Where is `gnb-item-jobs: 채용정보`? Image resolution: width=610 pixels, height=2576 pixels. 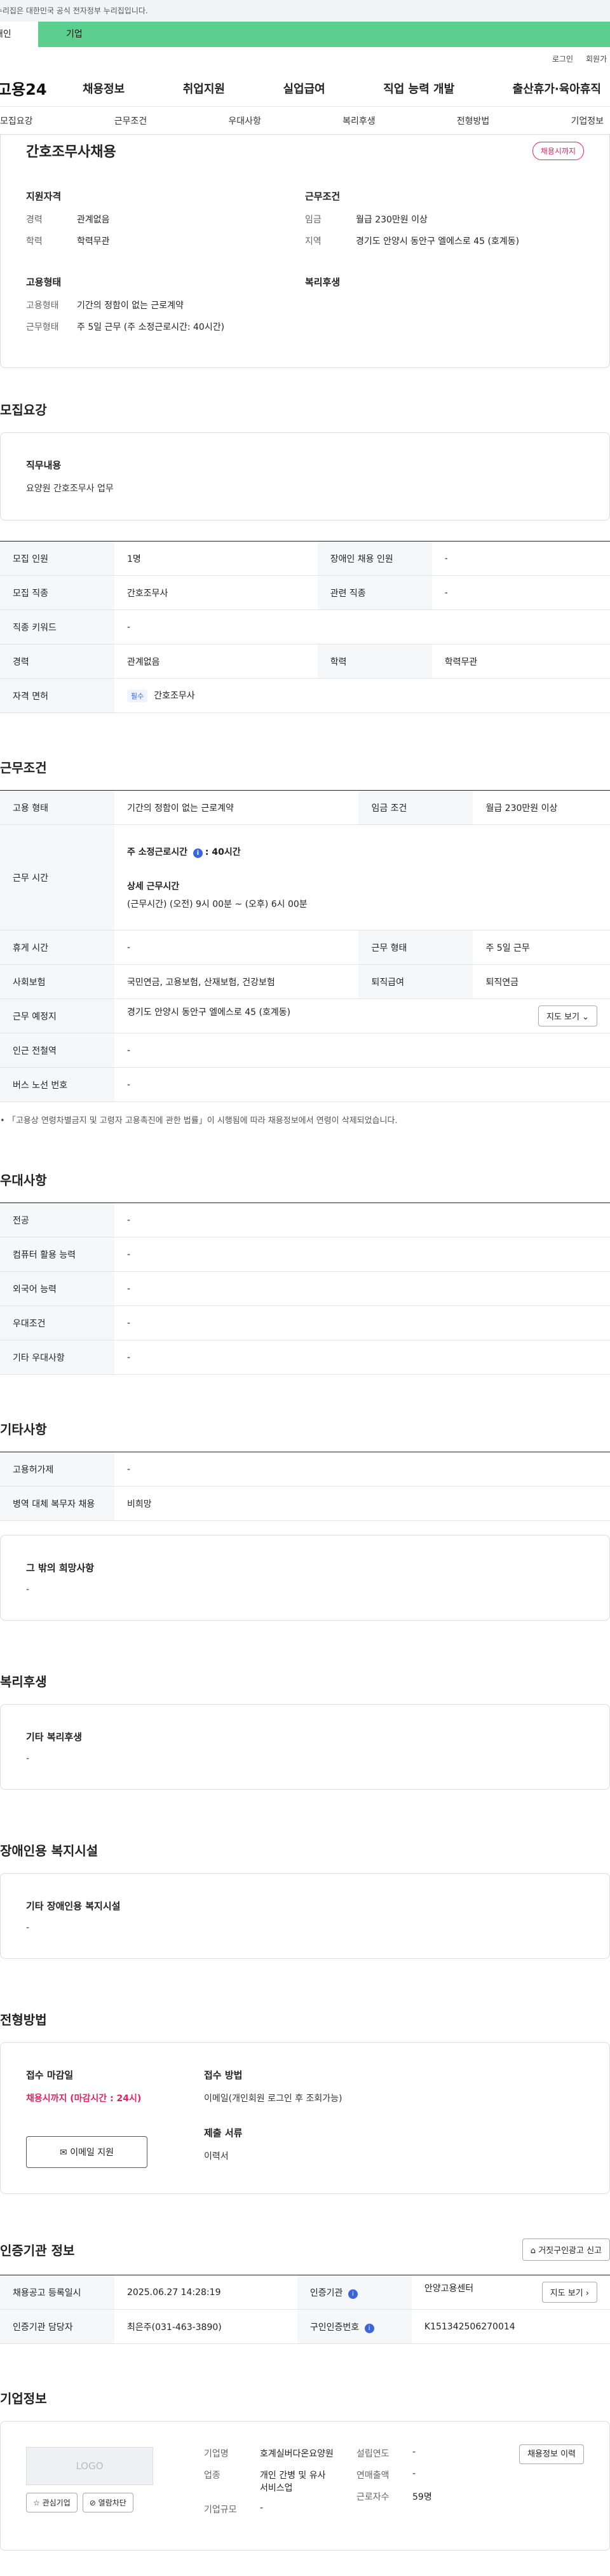 gnb-item-jobs: 채용정보 is located at coordinates (104, 88).